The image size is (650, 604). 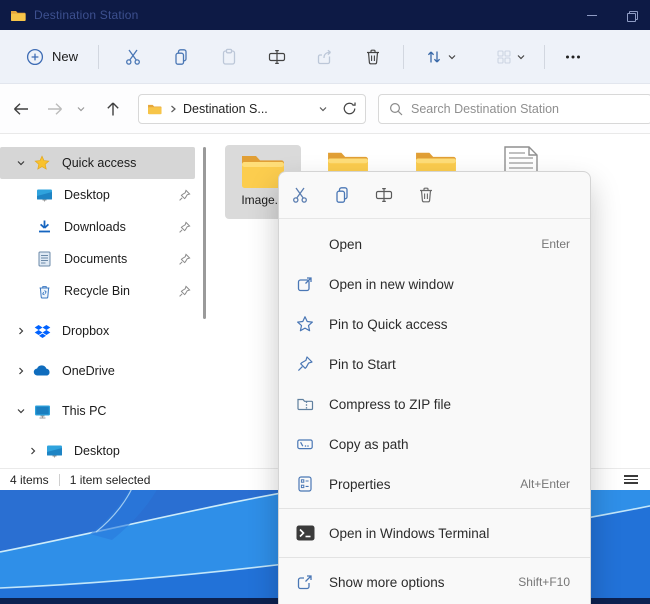 What do you see at coordinates (44, 195) in the screenshot?
I see `desktop-icon` at bounding box center [44, 195].